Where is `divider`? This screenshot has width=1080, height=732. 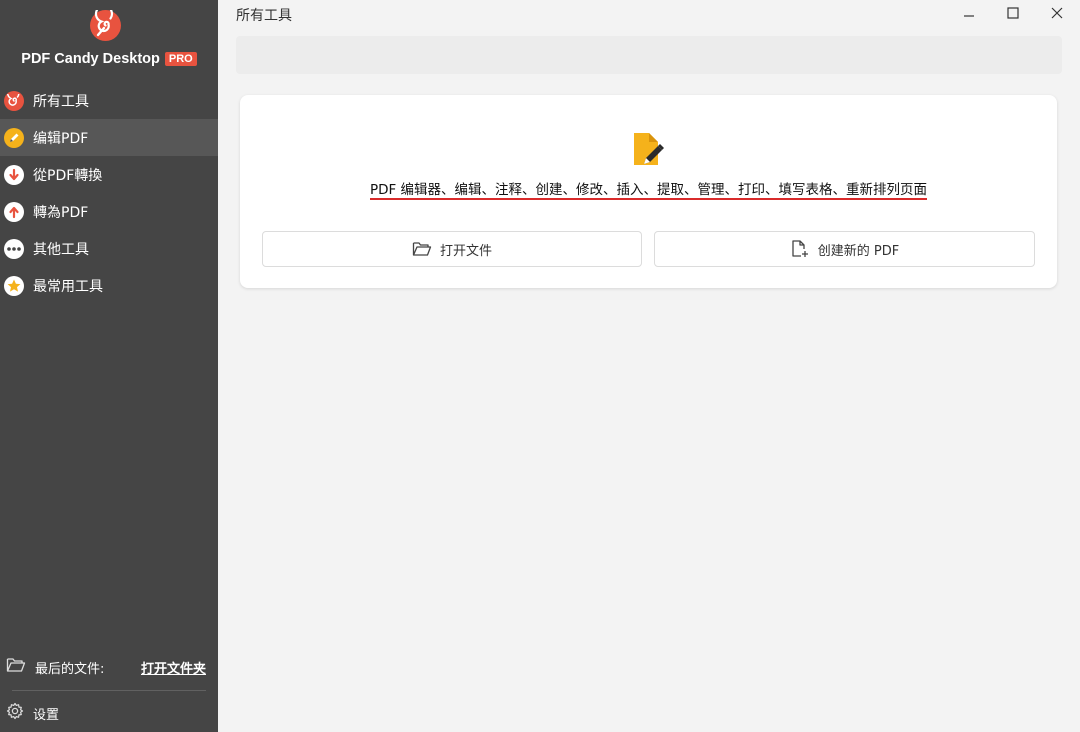 divider is located at coordinates (109, 690).